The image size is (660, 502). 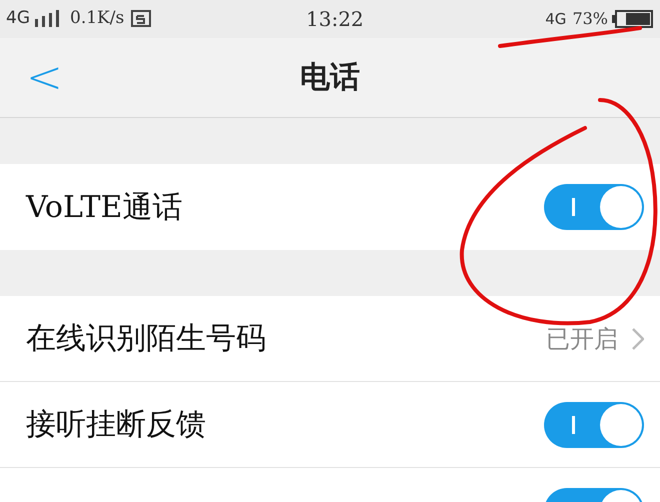 What do you see at coordinates (146, 339) in the screenshot?
I see `setting-label: 在线识别陌生号码` at bounding box center [146, 339].